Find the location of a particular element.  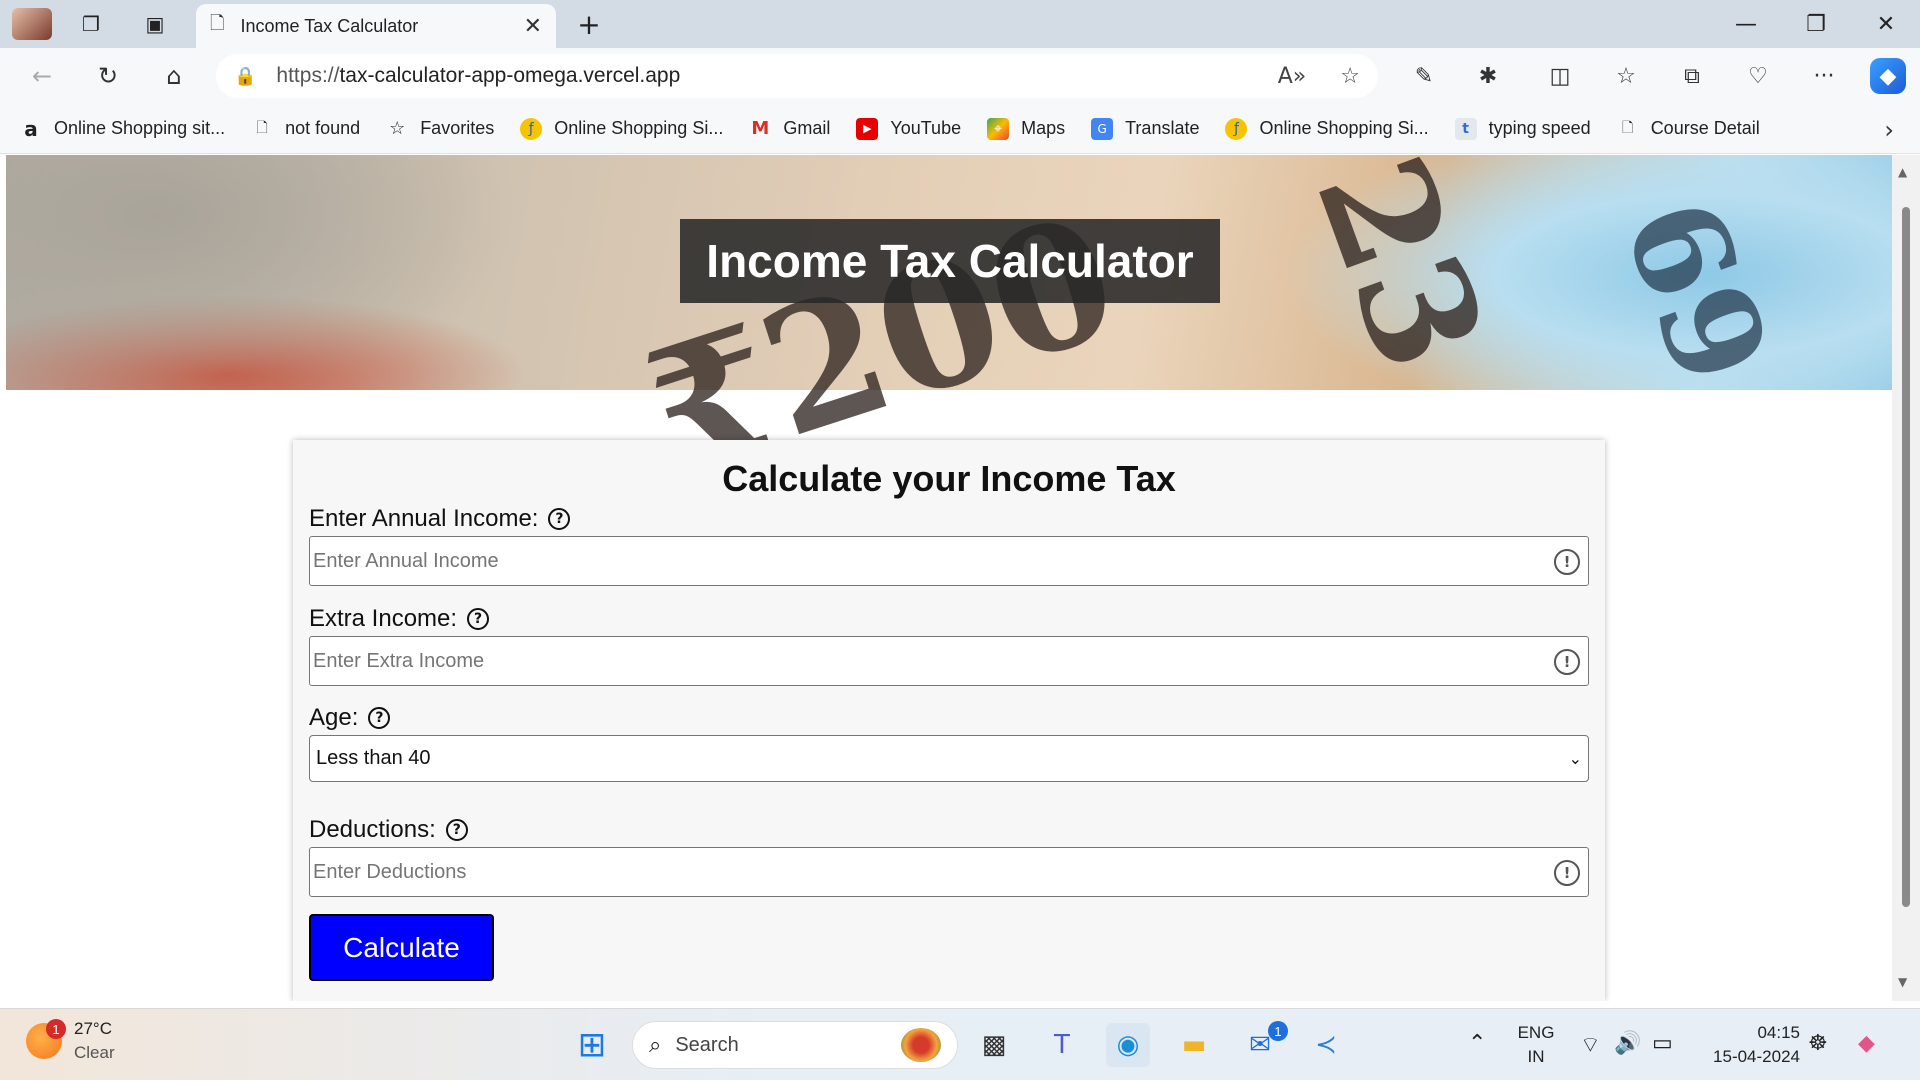

banknote-numeral-image: 23 is located at coordinates (1400, 273).